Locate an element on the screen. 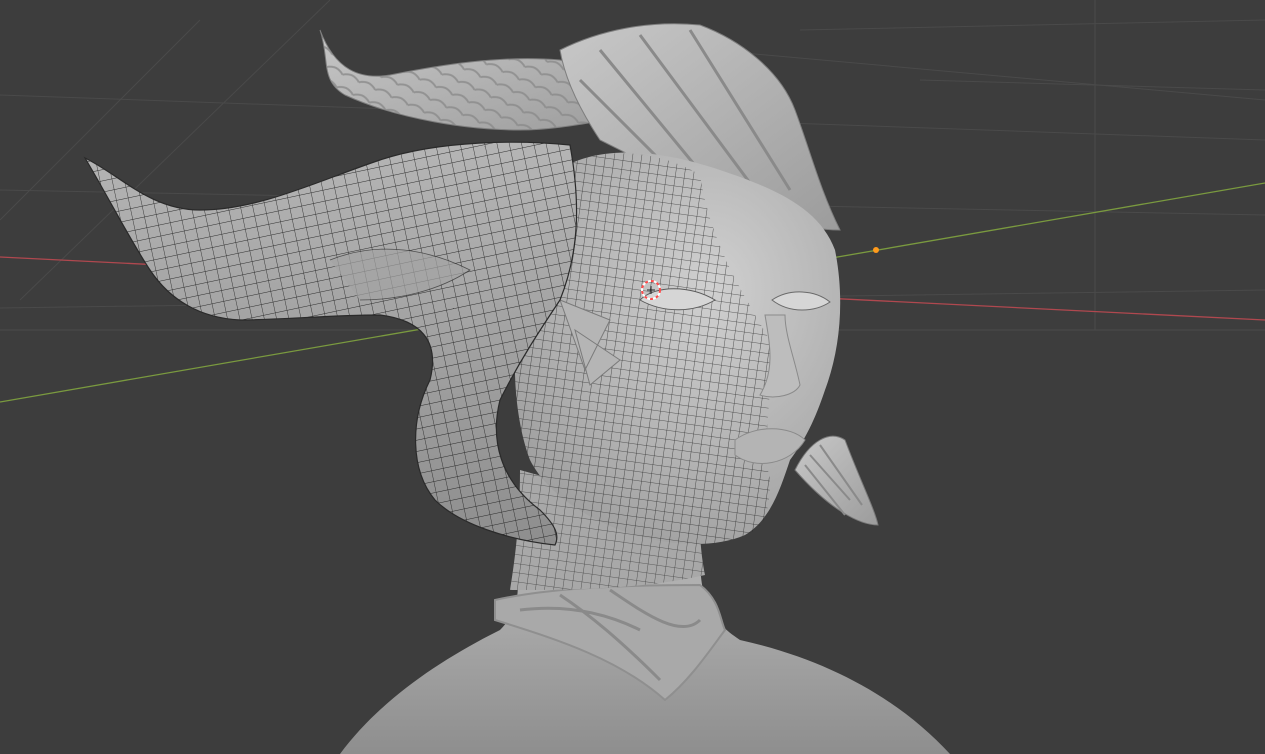 This screenshot has height=754, width=1265. lips is located at coordinates (770, 446).